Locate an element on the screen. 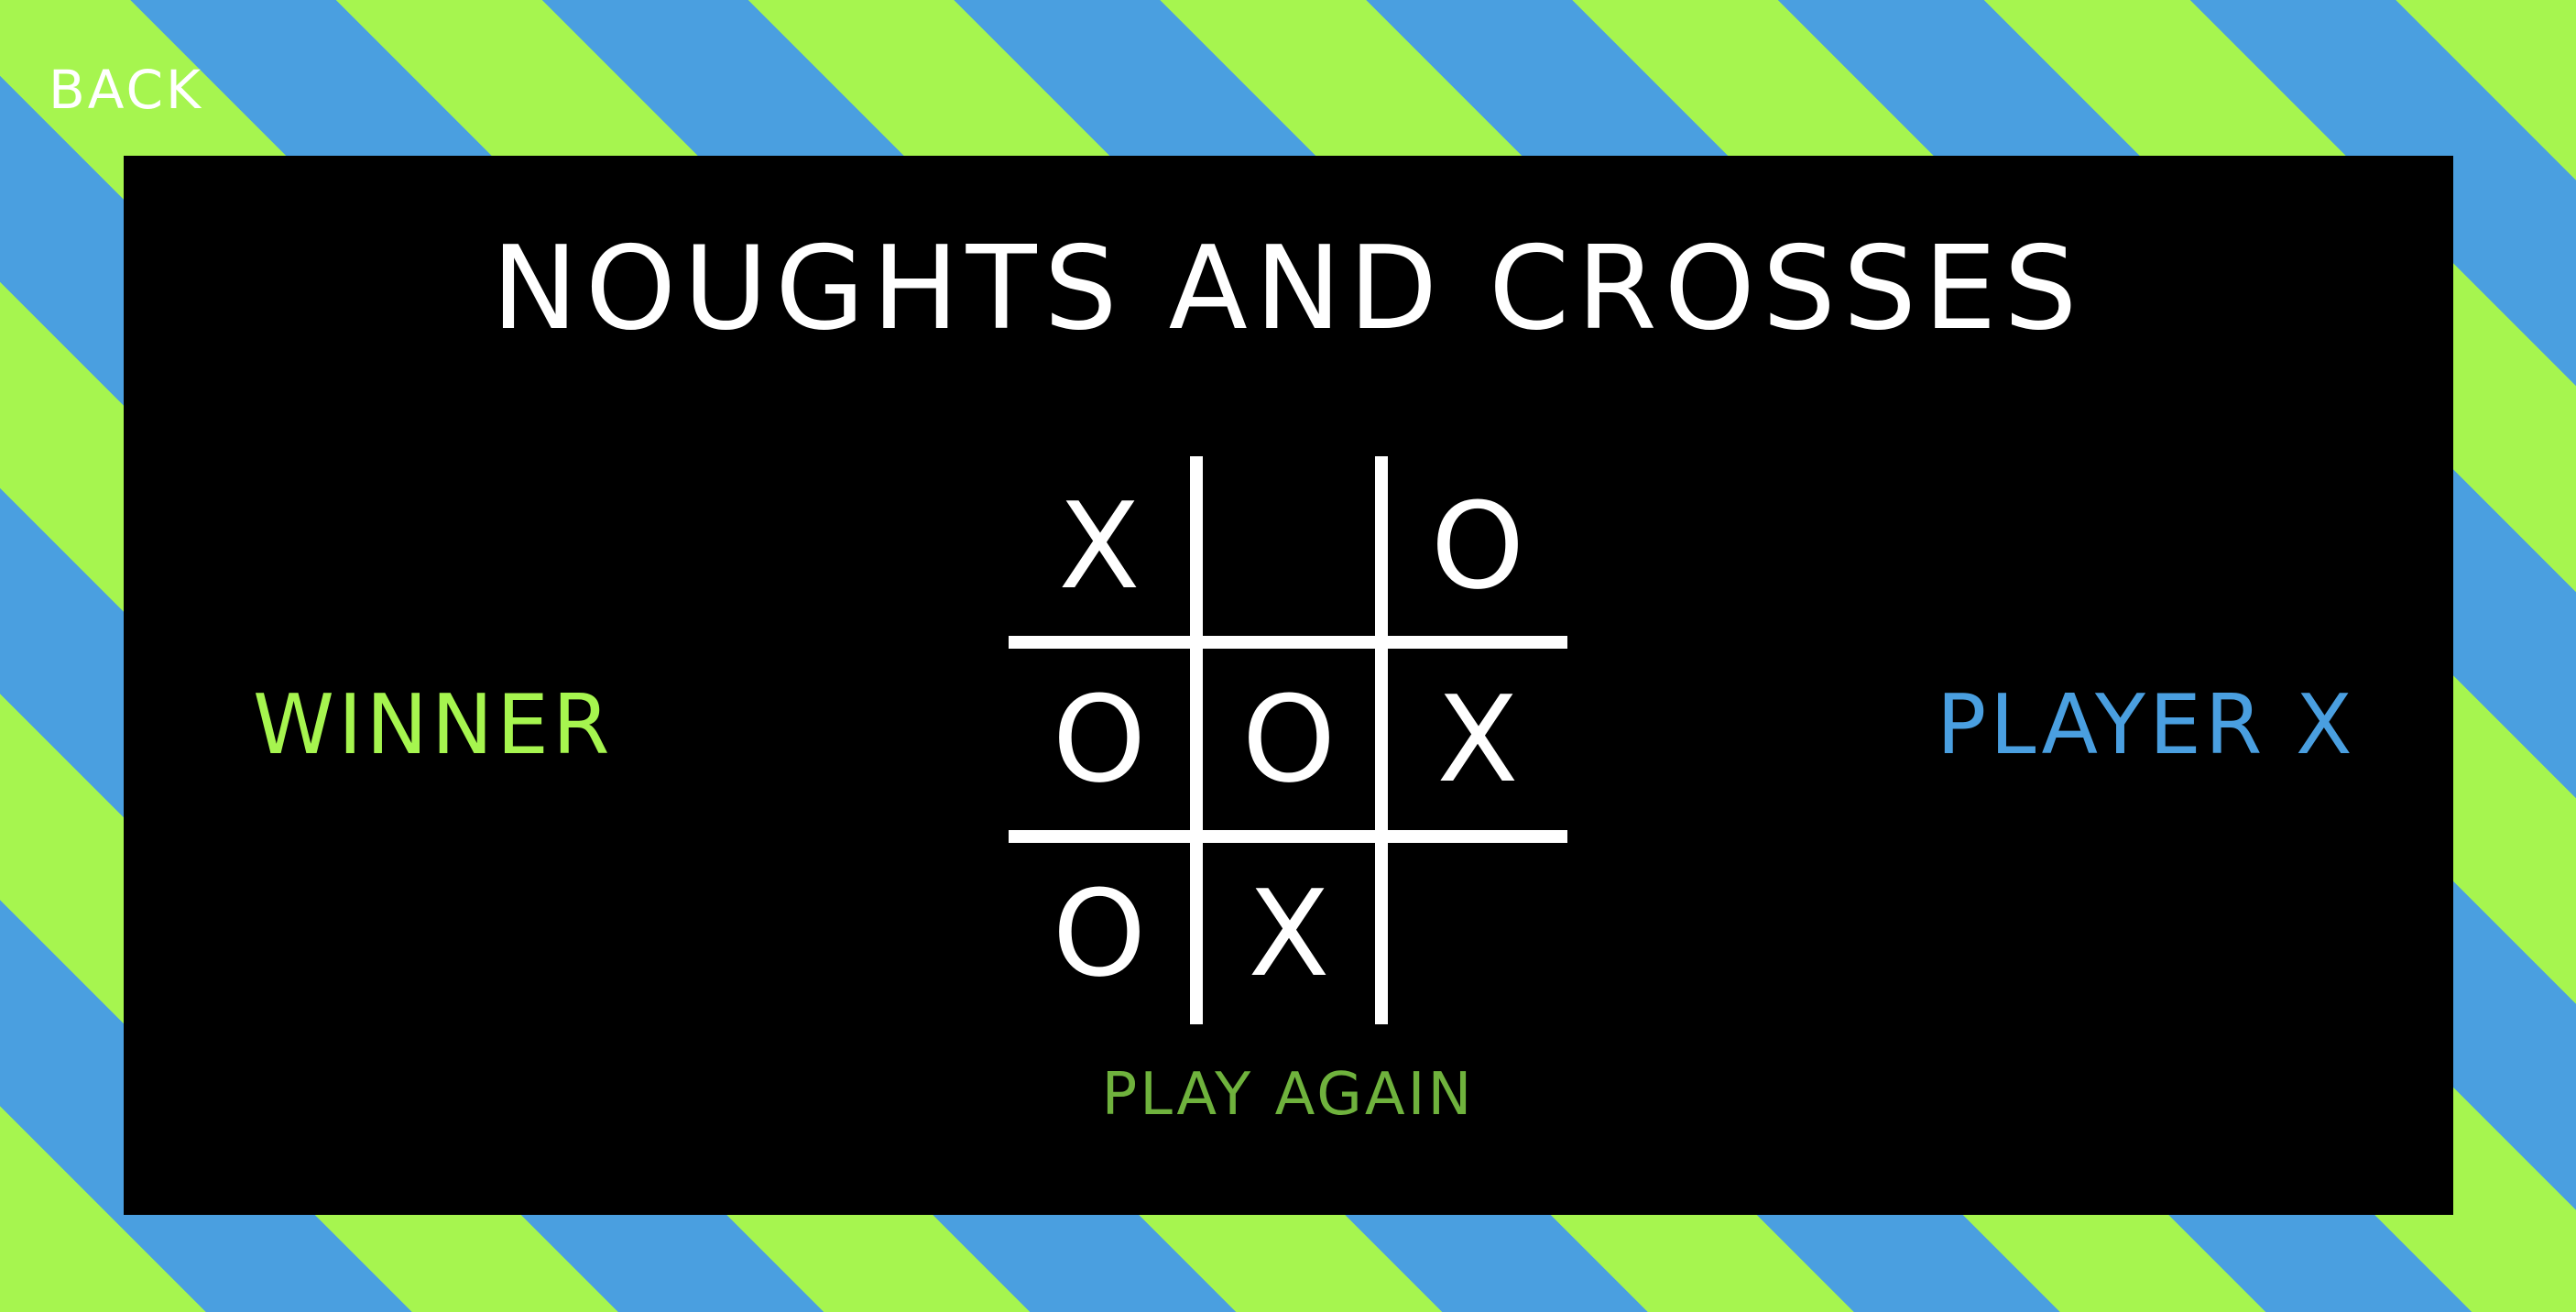 This screenshot has width=2576, height=1312. board-cell-1: X is located at coordinates (1099, 546).